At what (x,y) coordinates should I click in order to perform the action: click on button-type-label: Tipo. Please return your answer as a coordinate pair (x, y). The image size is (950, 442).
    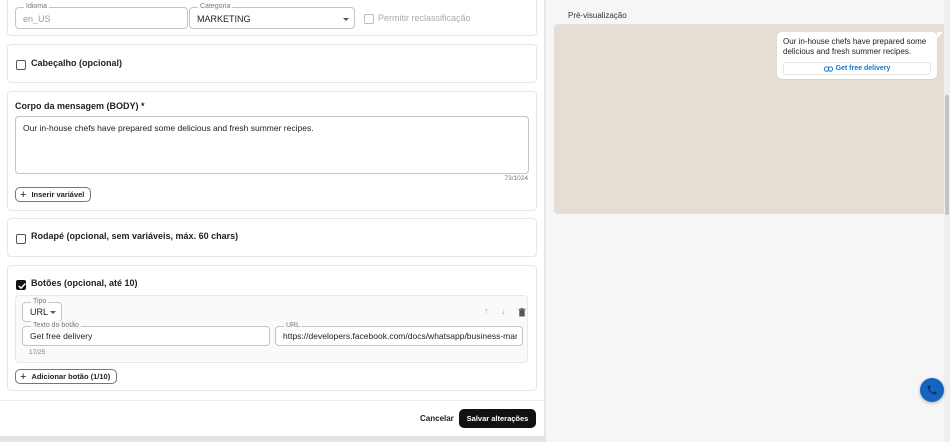
    Looking at the image, I should click on (40, 302).